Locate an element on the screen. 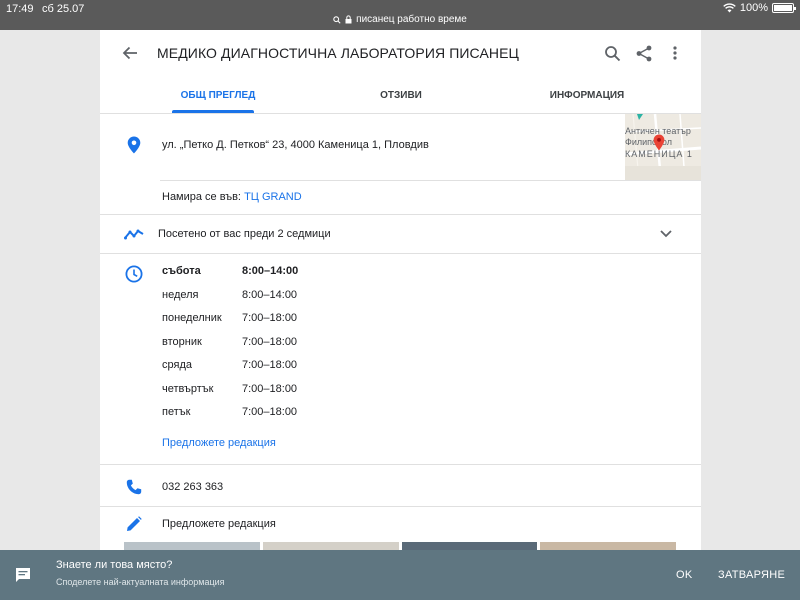  url-text: писанец работно време is located at coordinates (411, 19).